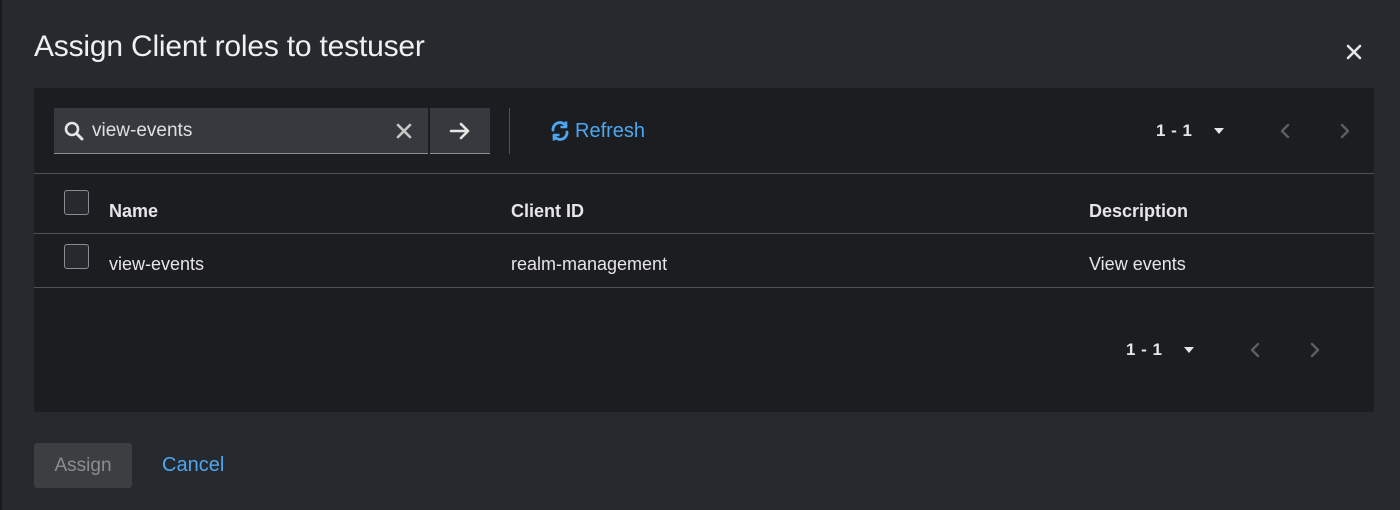 This screenshot has width=1400, height=510. I want to click on search-input, so click(237, 130).